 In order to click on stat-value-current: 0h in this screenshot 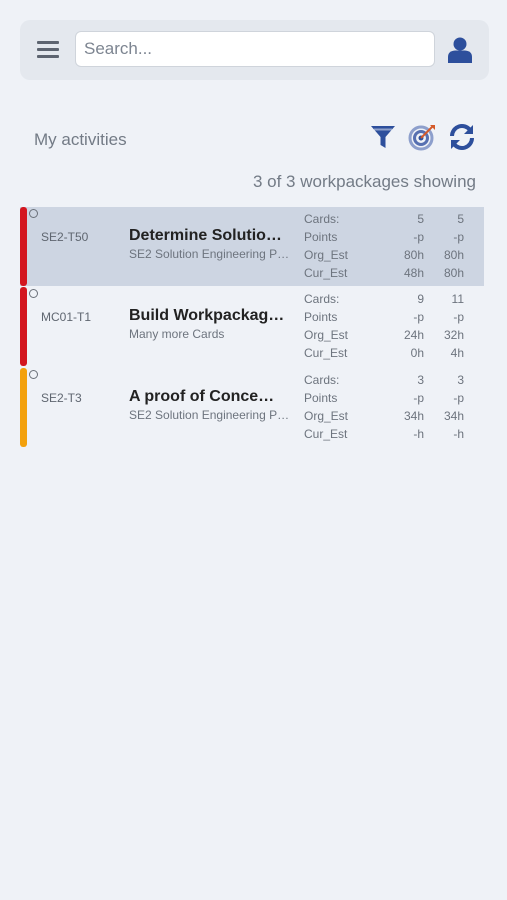, I will do `click(417, 353)`.